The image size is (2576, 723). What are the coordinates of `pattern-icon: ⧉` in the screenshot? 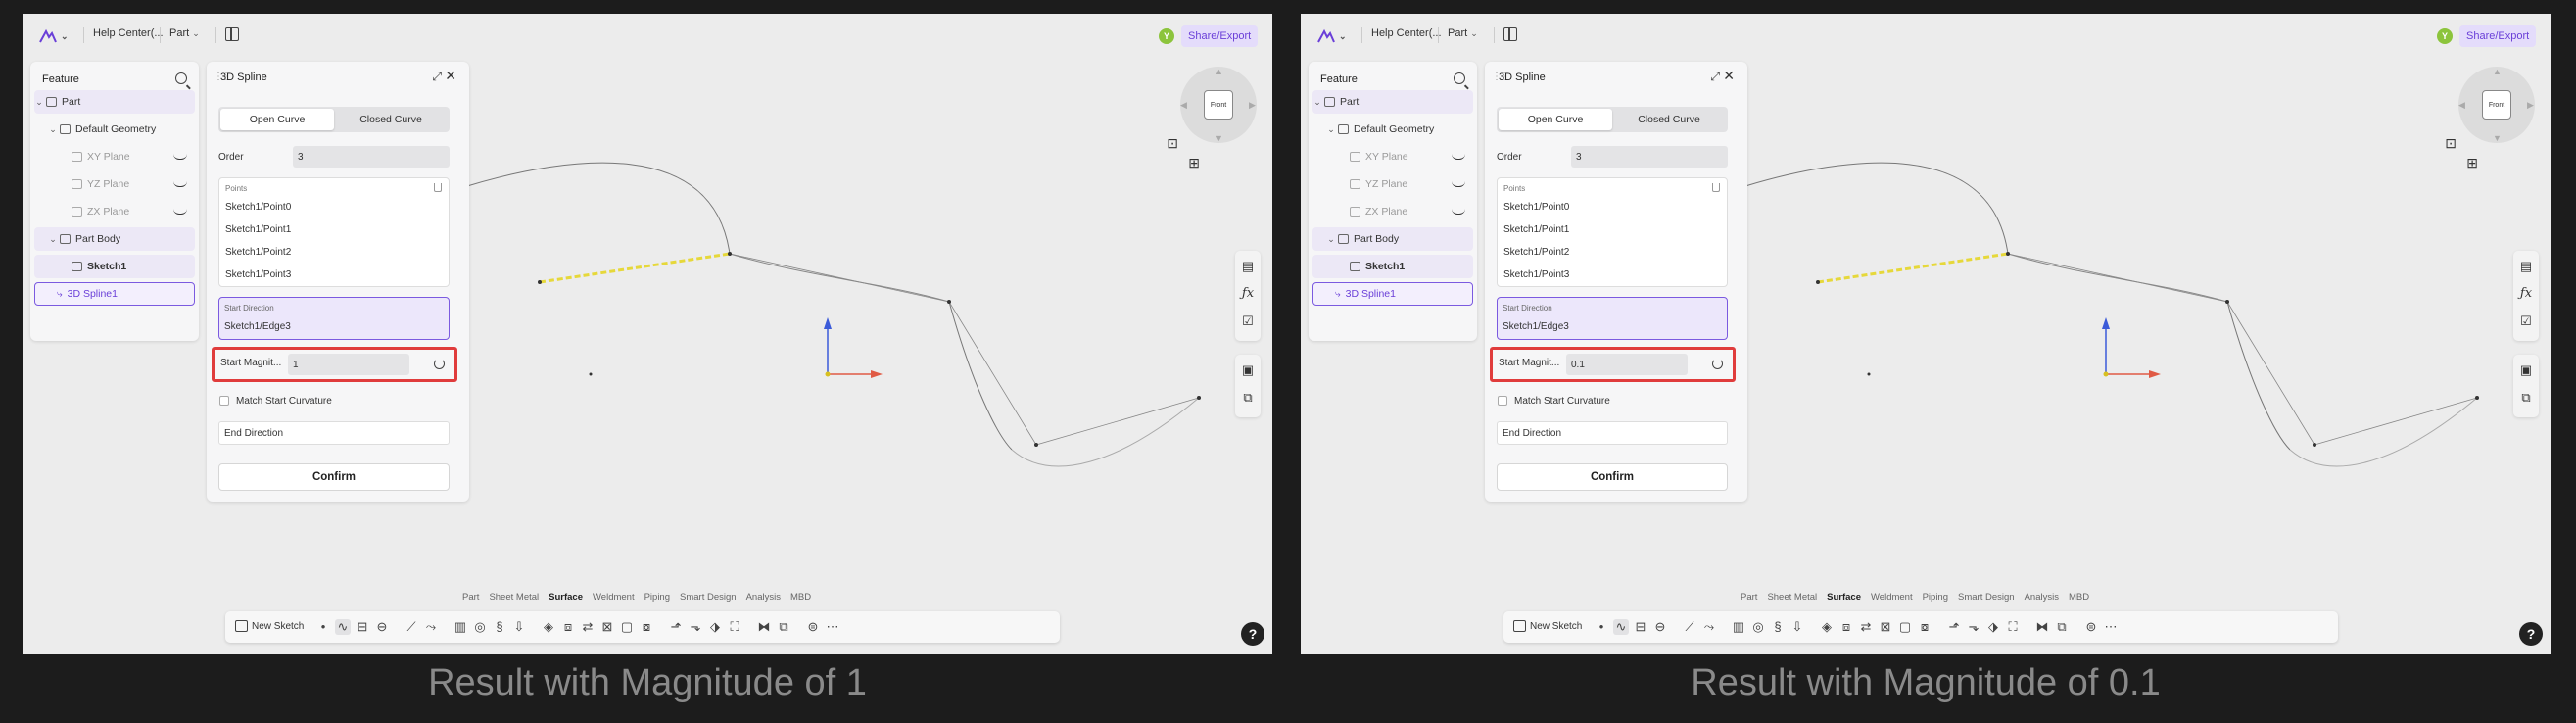 It's located at (2062, 627).